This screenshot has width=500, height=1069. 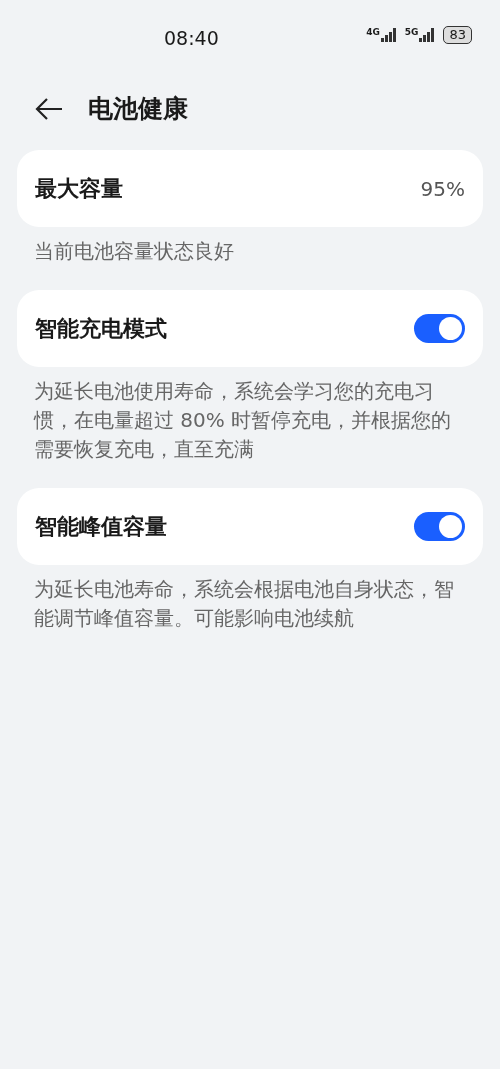 What do you see at coordinates (101, 329) in the screenshot?
I see `setting-label: 智能充电模式` at bounding box center [101, 329].